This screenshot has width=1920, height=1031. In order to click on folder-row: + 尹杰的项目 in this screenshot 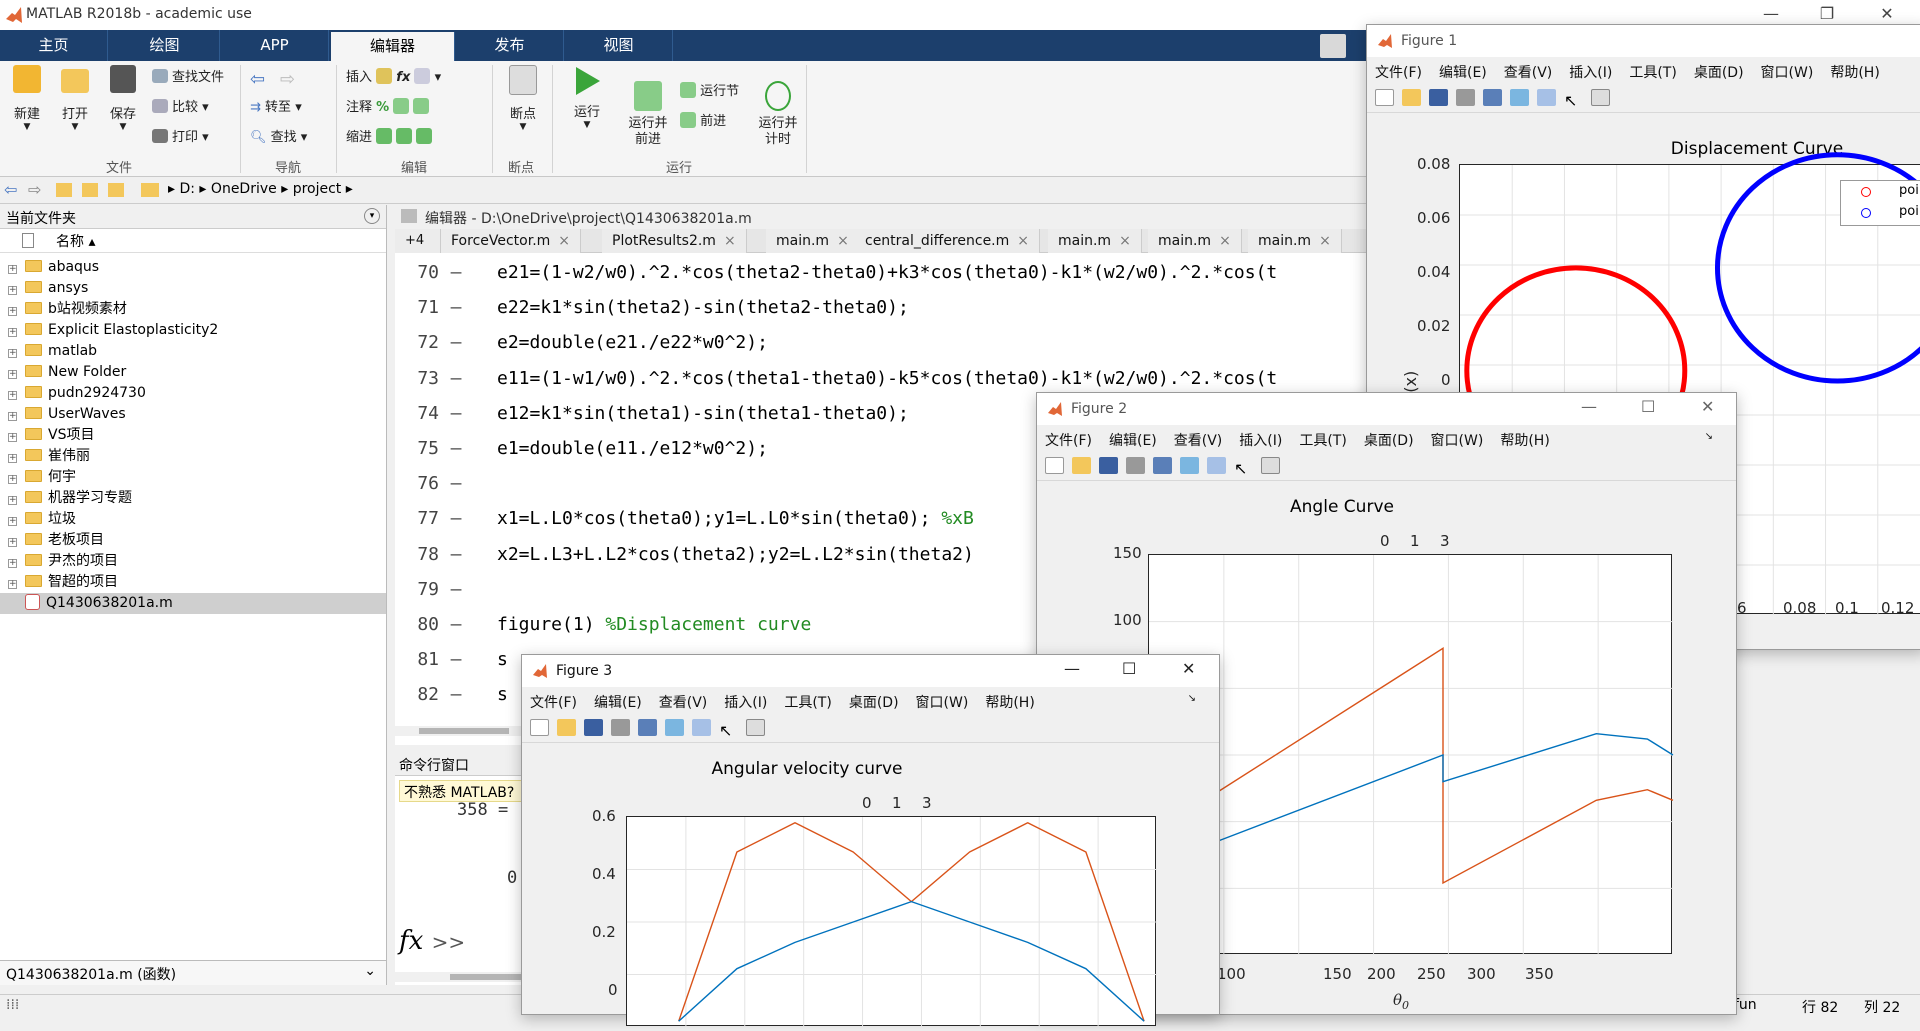, I will do `click(193, 561)`.